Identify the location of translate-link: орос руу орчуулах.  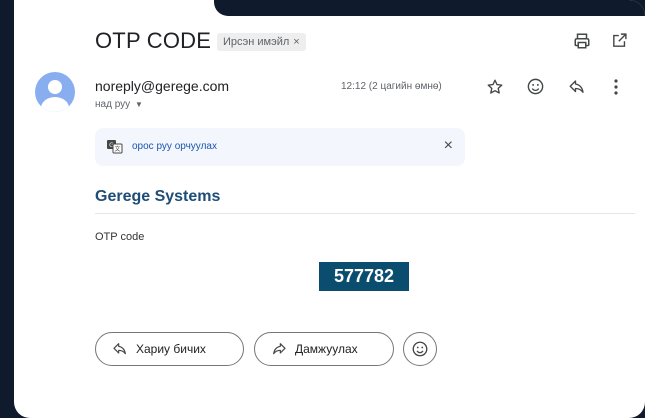
(174, 146).